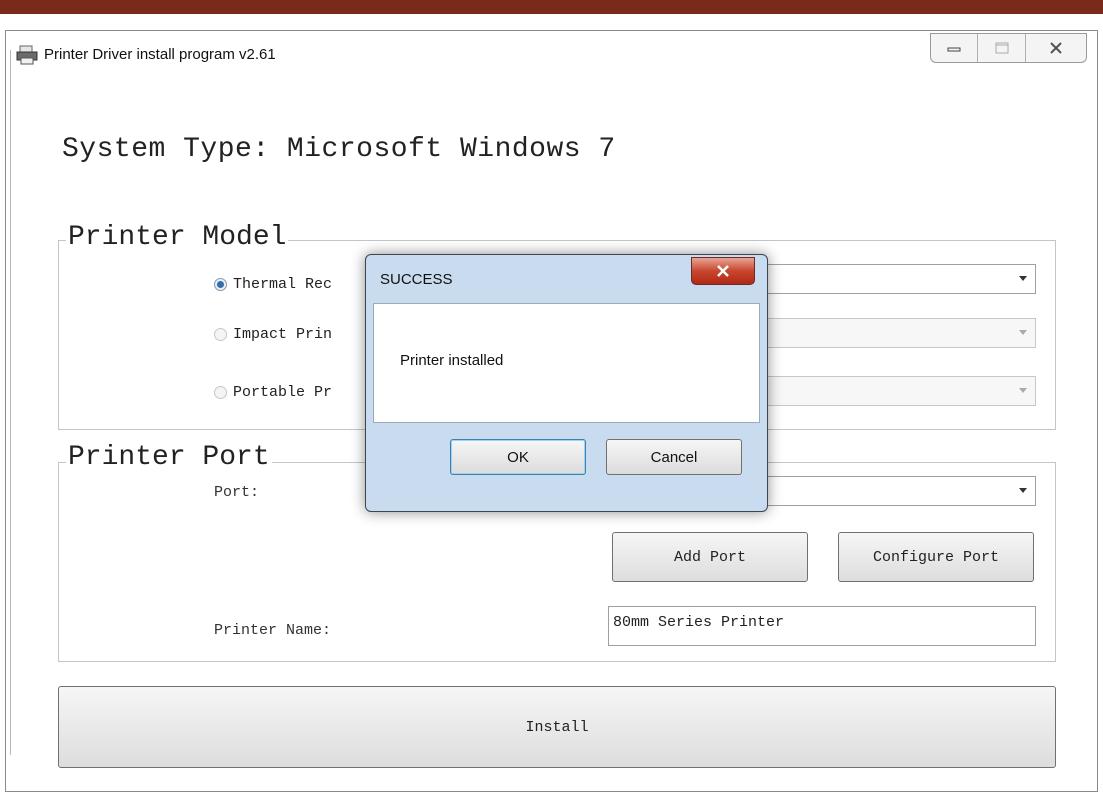 The image size is (1103, 796). I want to click on dialog-body: Printer installed, so click(566, 363).